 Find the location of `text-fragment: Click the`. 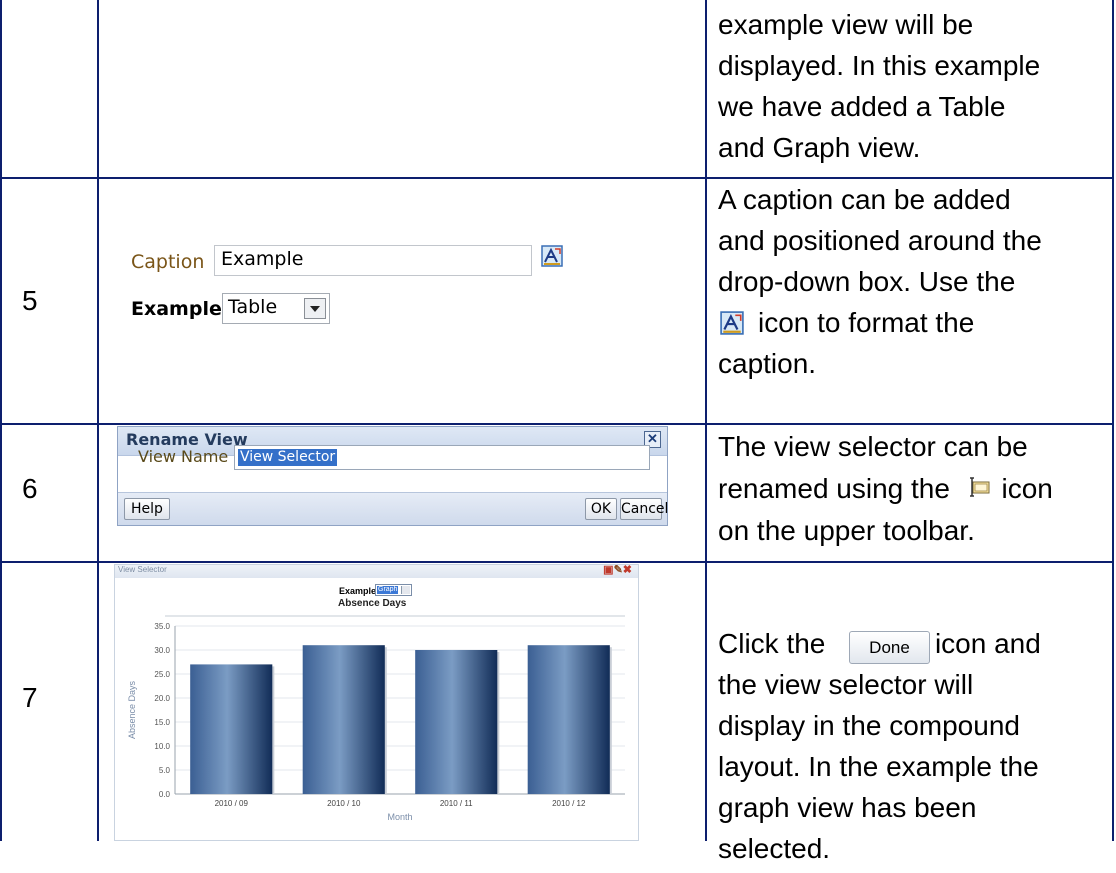

text-fragment: Click the is located at coordinates (772, 643).